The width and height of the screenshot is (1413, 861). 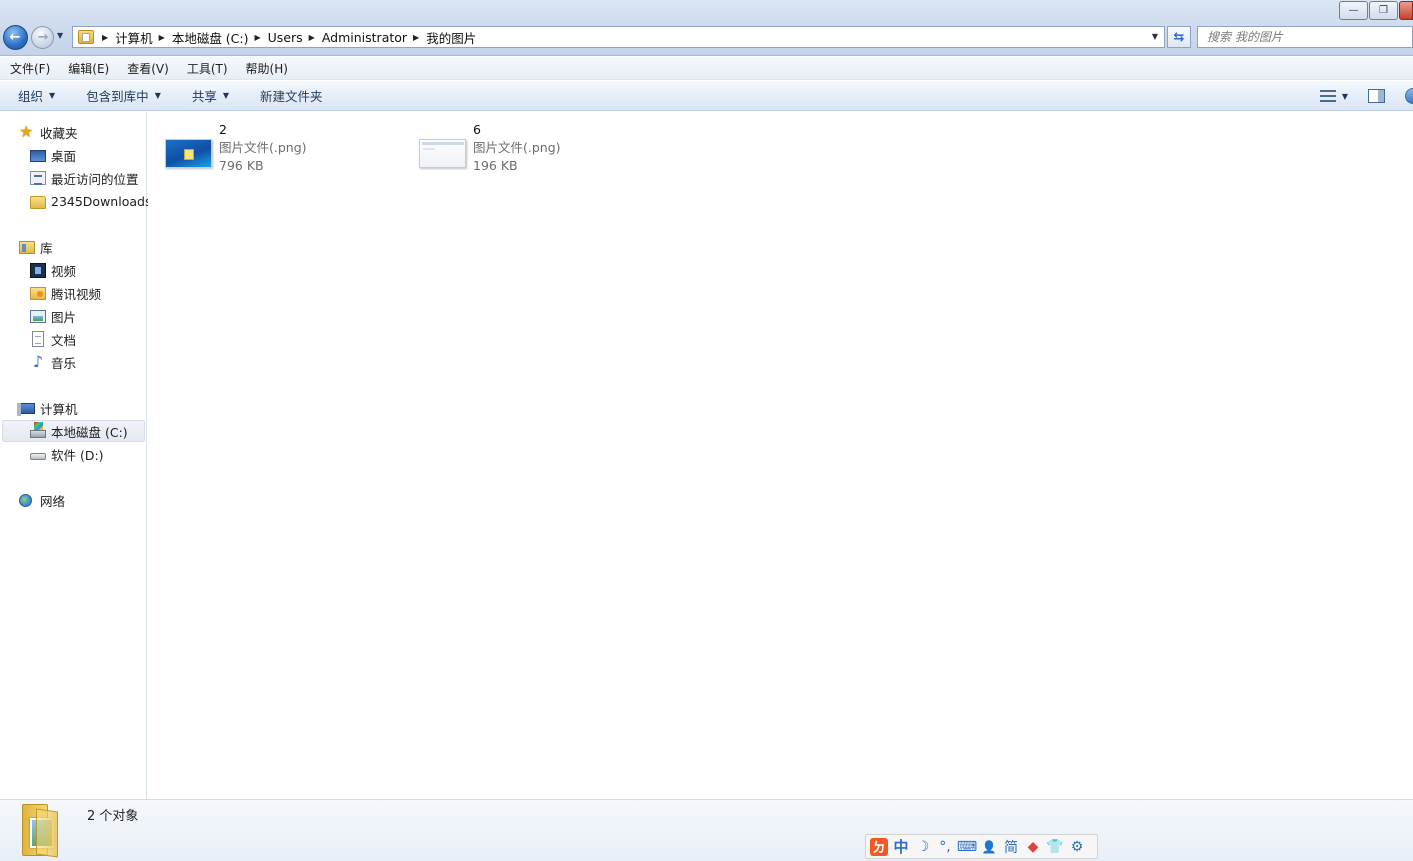 I want to click on nav-item-2345downloads: 2345Downloads, so click(x=90, y=201).